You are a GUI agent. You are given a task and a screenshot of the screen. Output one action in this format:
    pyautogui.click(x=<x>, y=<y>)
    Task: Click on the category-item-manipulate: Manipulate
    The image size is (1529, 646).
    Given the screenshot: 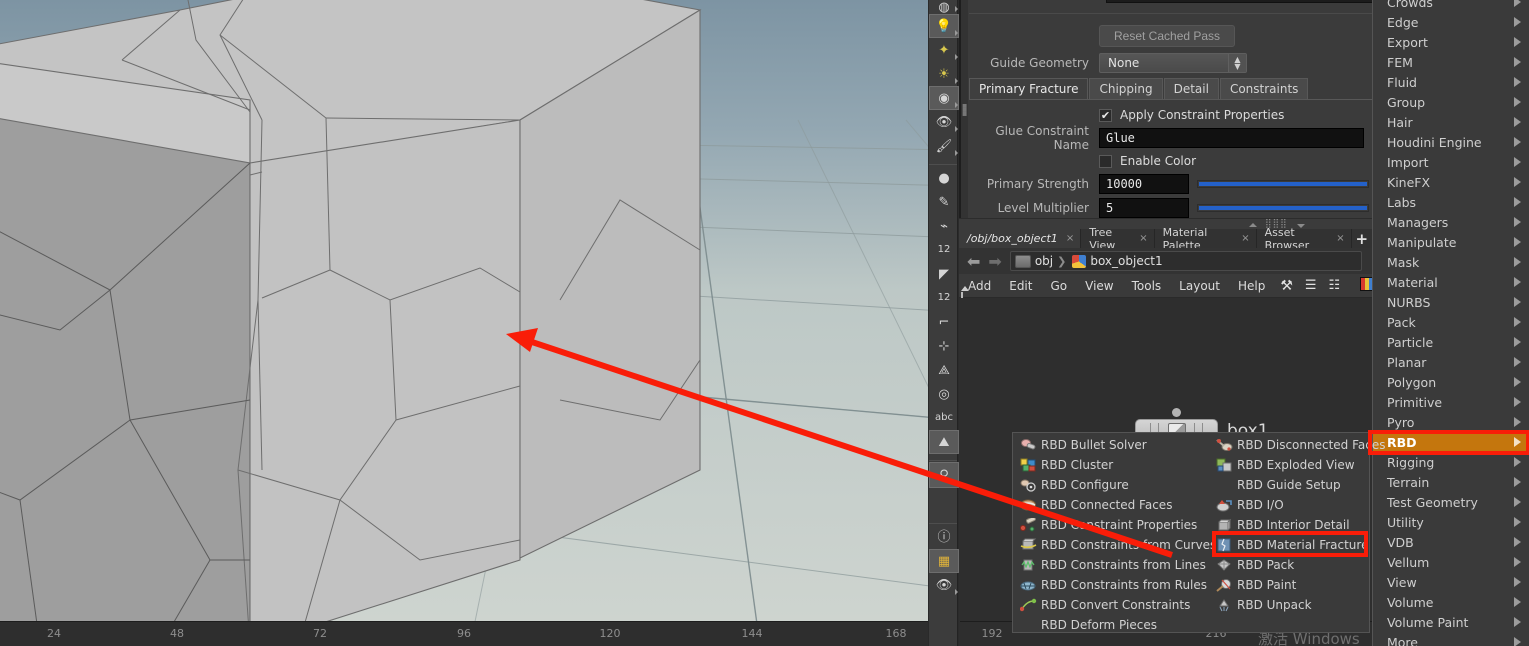 What is the action you would take?
    pyautogui.click(x=1451, y=242)
    